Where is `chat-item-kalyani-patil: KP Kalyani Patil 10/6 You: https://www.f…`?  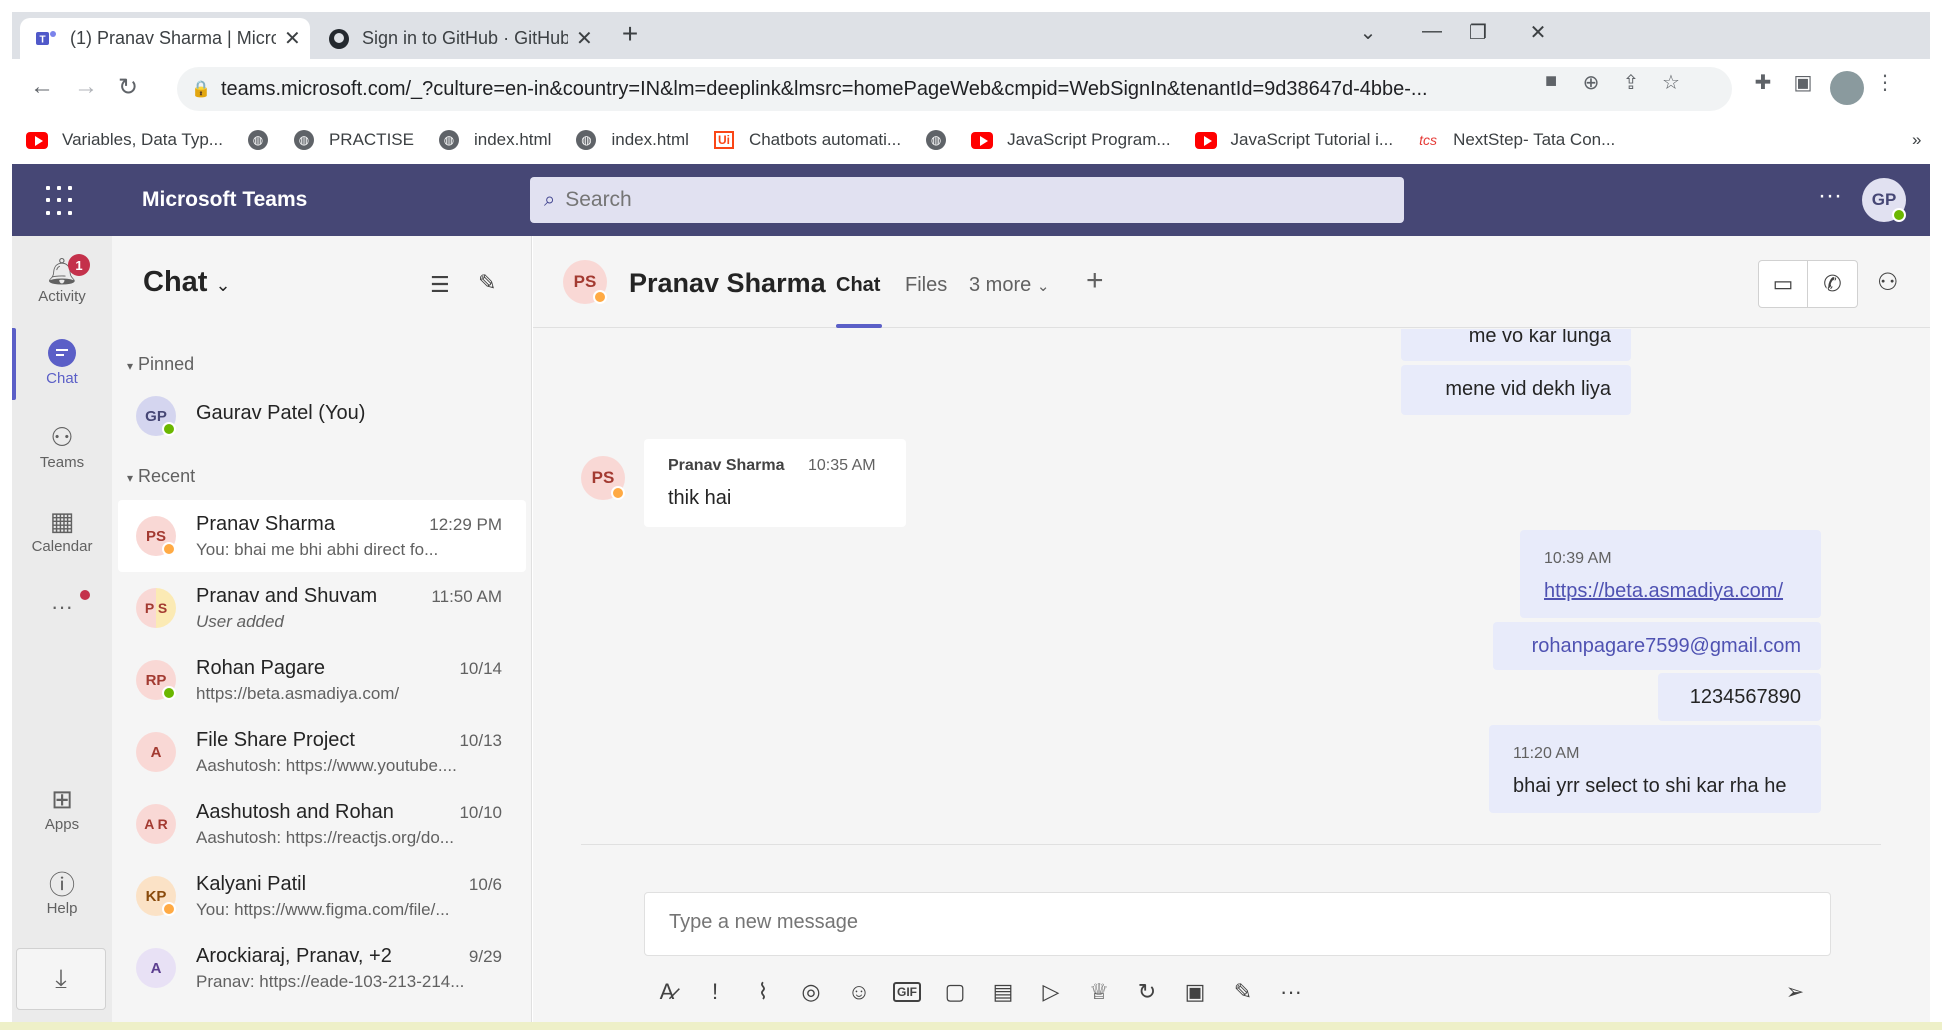 chat-item-kalyani-patil: KP Kalyani Patil 10/6 You: https://www.f… is located at coordinates (322, 896).